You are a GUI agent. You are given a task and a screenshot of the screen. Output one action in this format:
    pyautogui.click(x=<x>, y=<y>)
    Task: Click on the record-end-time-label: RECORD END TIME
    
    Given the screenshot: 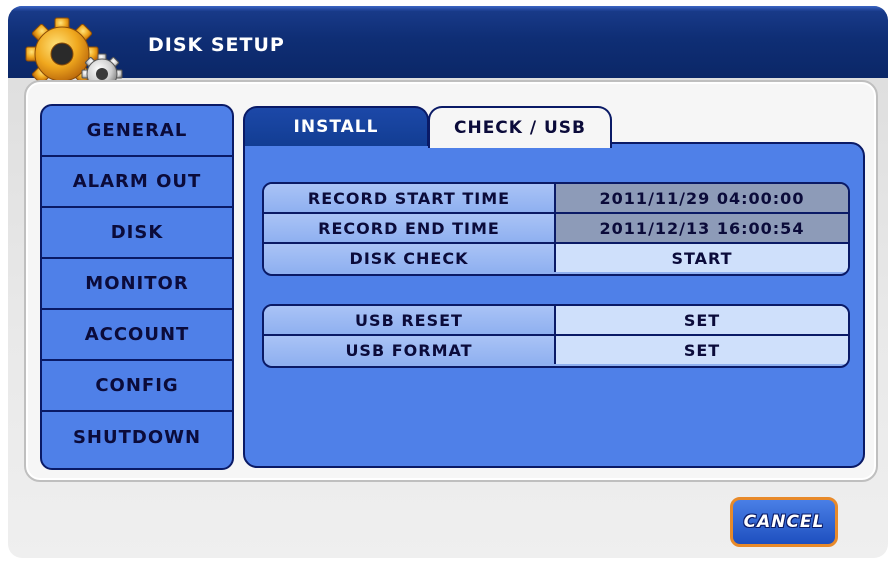 What is the action you would take?
    pyautogui.click(x=410, y=228)
    